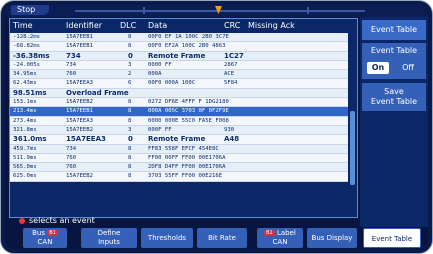  Describe the element at coordinates (30, 92) in the screenshot. I see `cell-time: 98.51ms` at that location.